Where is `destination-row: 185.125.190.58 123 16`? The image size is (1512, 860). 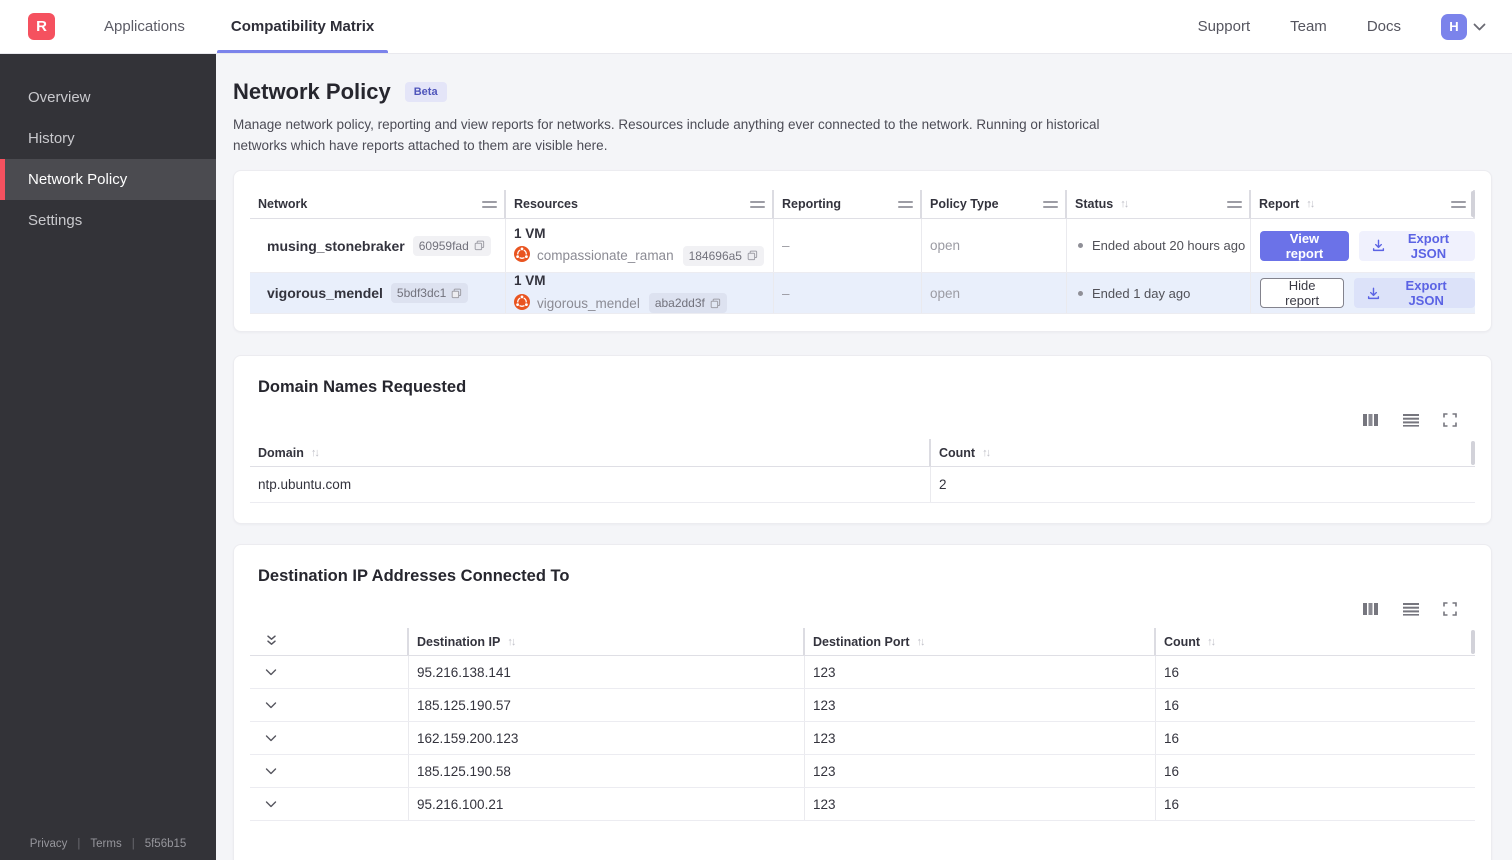
destination-row: 185.125.190.58 123 16 is located at coordinates (862, 771).